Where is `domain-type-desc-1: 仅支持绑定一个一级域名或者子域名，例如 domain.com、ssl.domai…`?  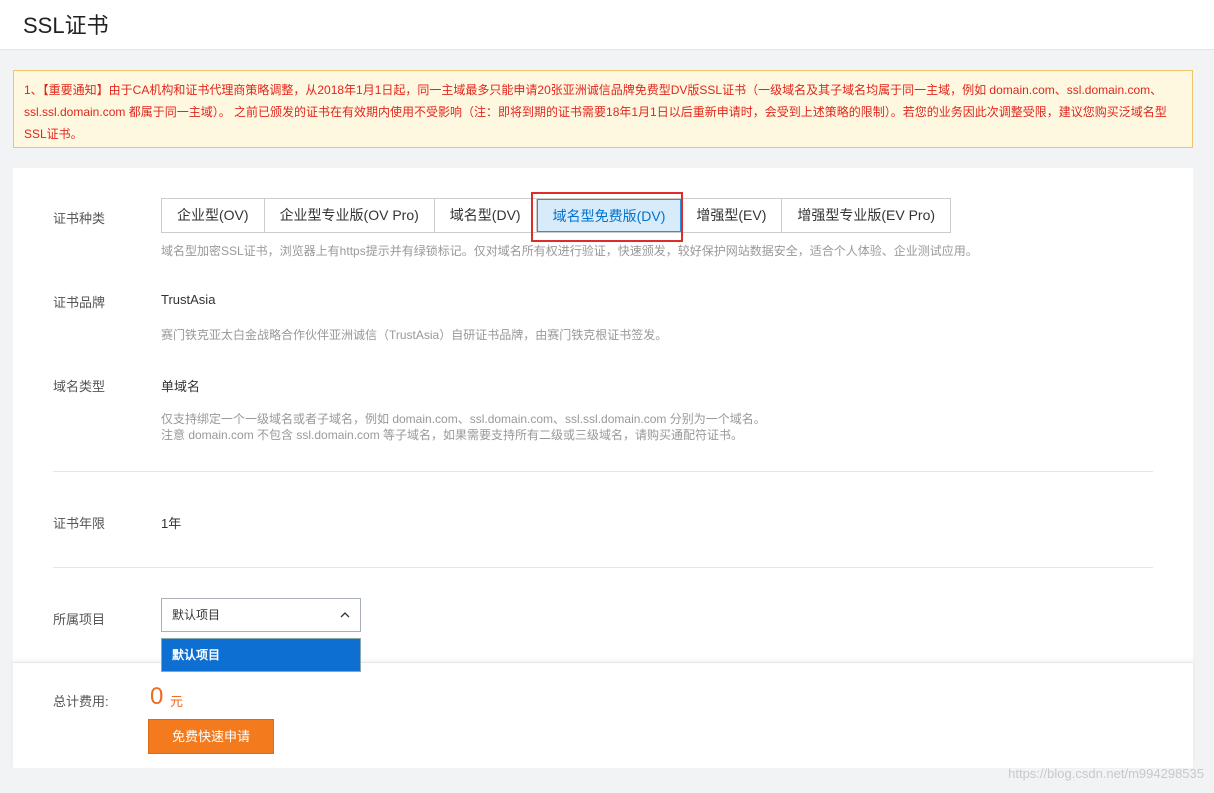 domain-type-desc-1: 仅支持绑定一个一级域名或者子域名，例如 domain.com、ssl.domai… is located at coordinates (463, 419).